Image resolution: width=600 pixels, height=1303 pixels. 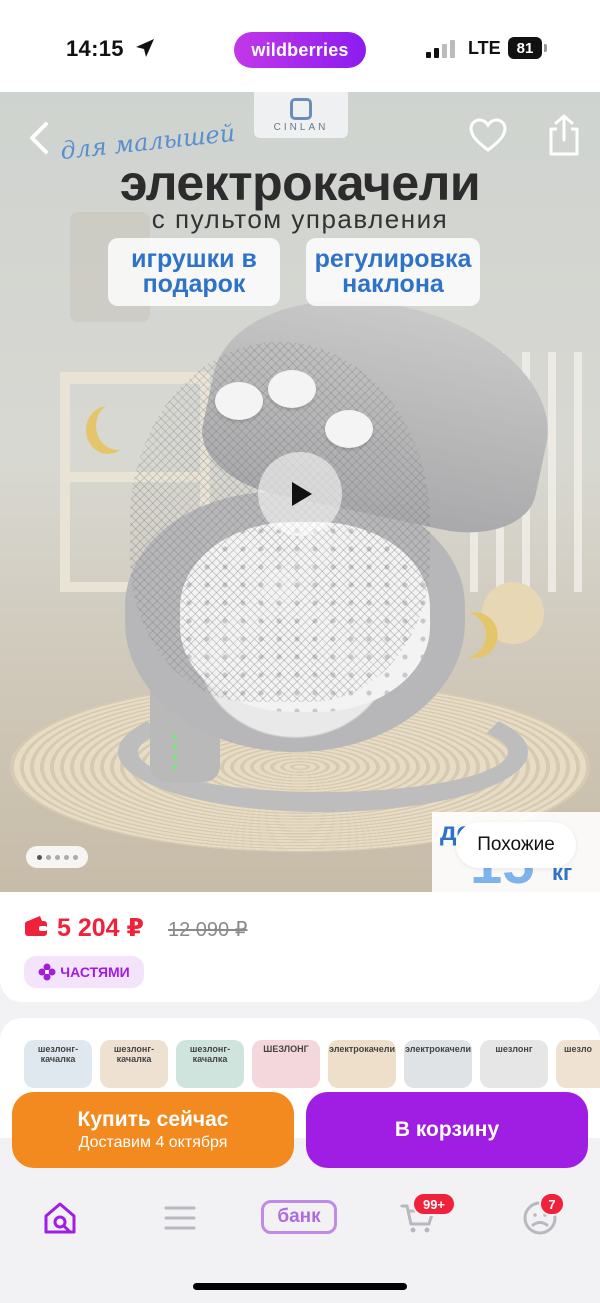 I want to click on control-lights, so click(x=175, y=752).